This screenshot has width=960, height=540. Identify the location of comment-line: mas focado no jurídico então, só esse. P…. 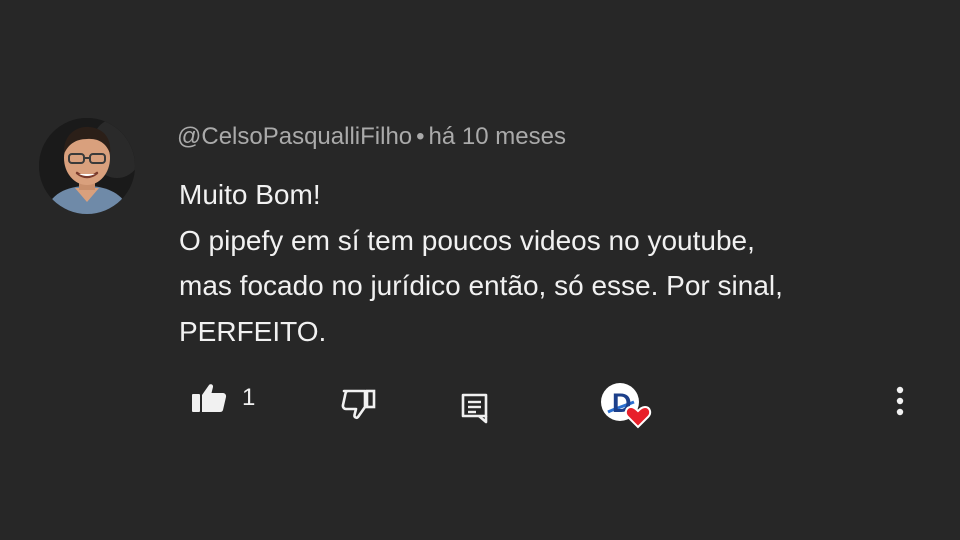
(481, 285).